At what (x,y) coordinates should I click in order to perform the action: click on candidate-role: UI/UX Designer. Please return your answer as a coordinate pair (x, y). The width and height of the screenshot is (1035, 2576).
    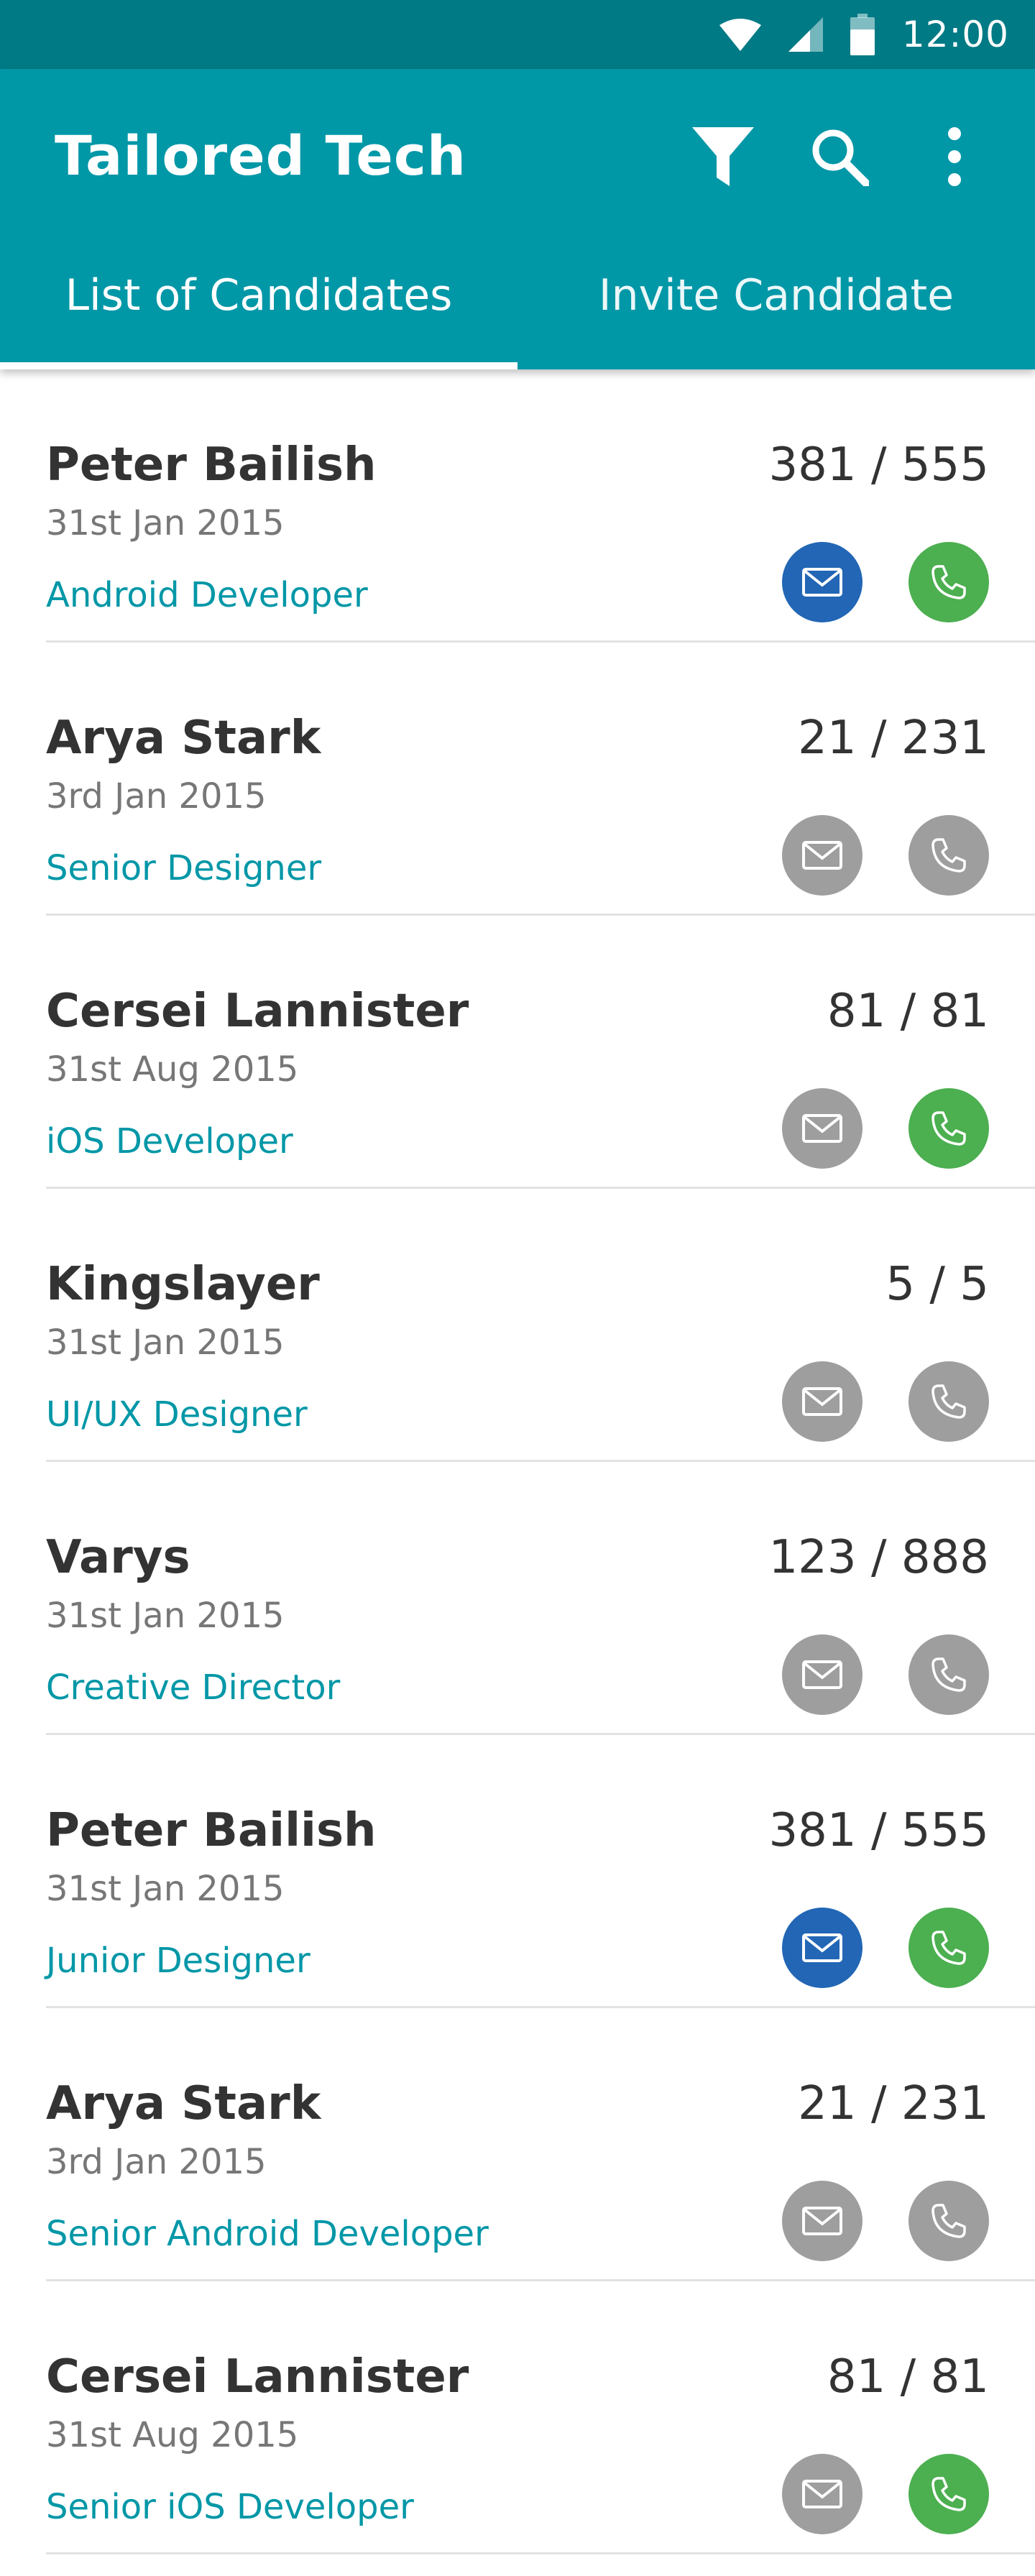
    Looking at the image, I should click on (177, 1414).